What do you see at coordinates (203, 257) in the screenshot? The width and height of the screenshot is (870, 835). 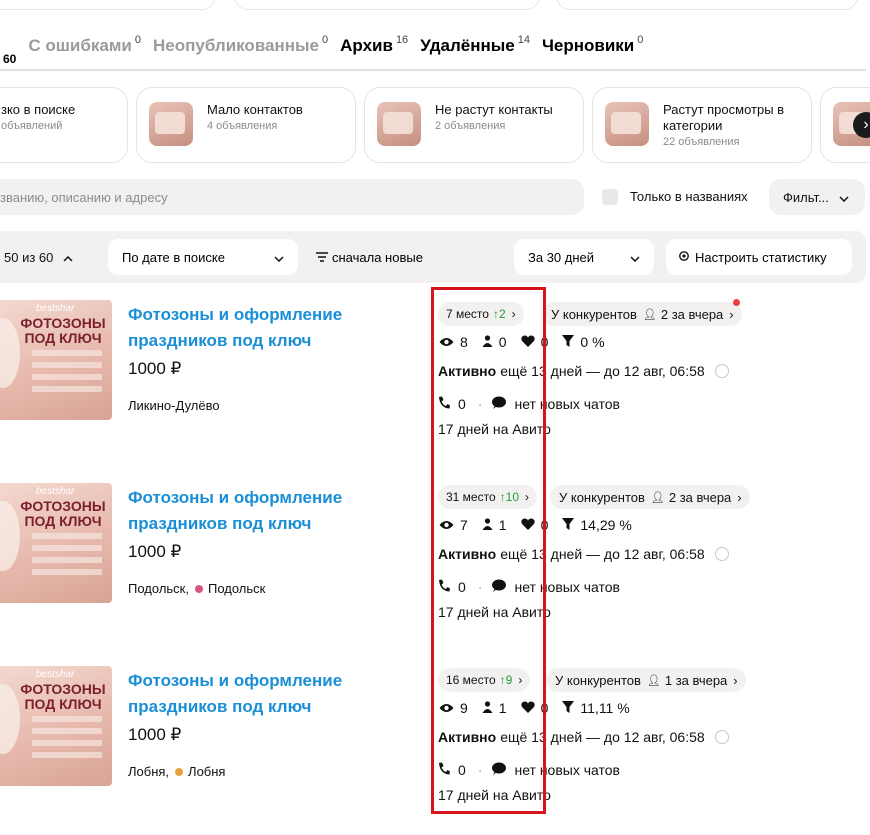 I see `sort-select: По дате в поиске` at bounding box center [203, 257].